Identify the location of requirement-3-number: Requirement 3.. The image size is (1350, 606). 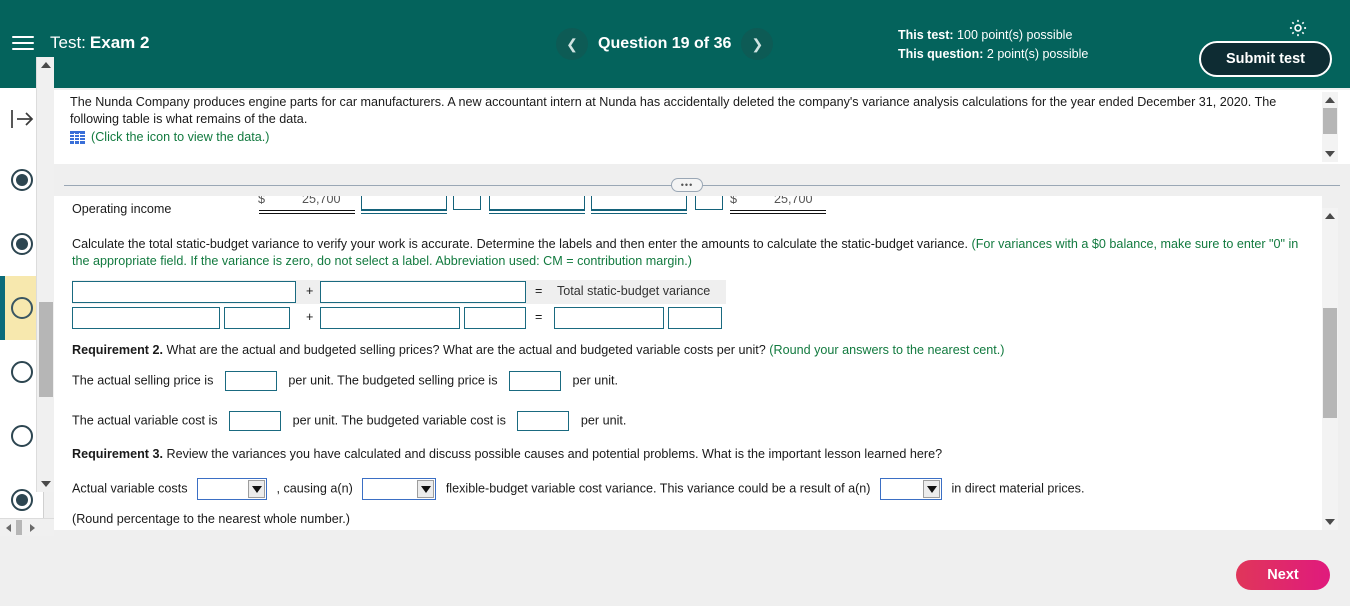
(117, 454).